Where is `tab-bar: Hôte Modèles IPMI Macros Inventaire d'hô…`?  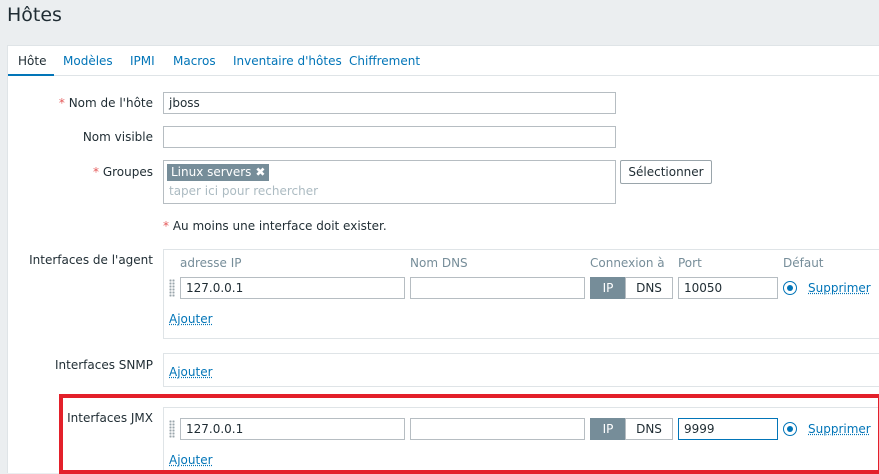
tab-bar: Hôte Modèles IPMI Macros Inventaire d'hô… is located at coordinates (443, 61).